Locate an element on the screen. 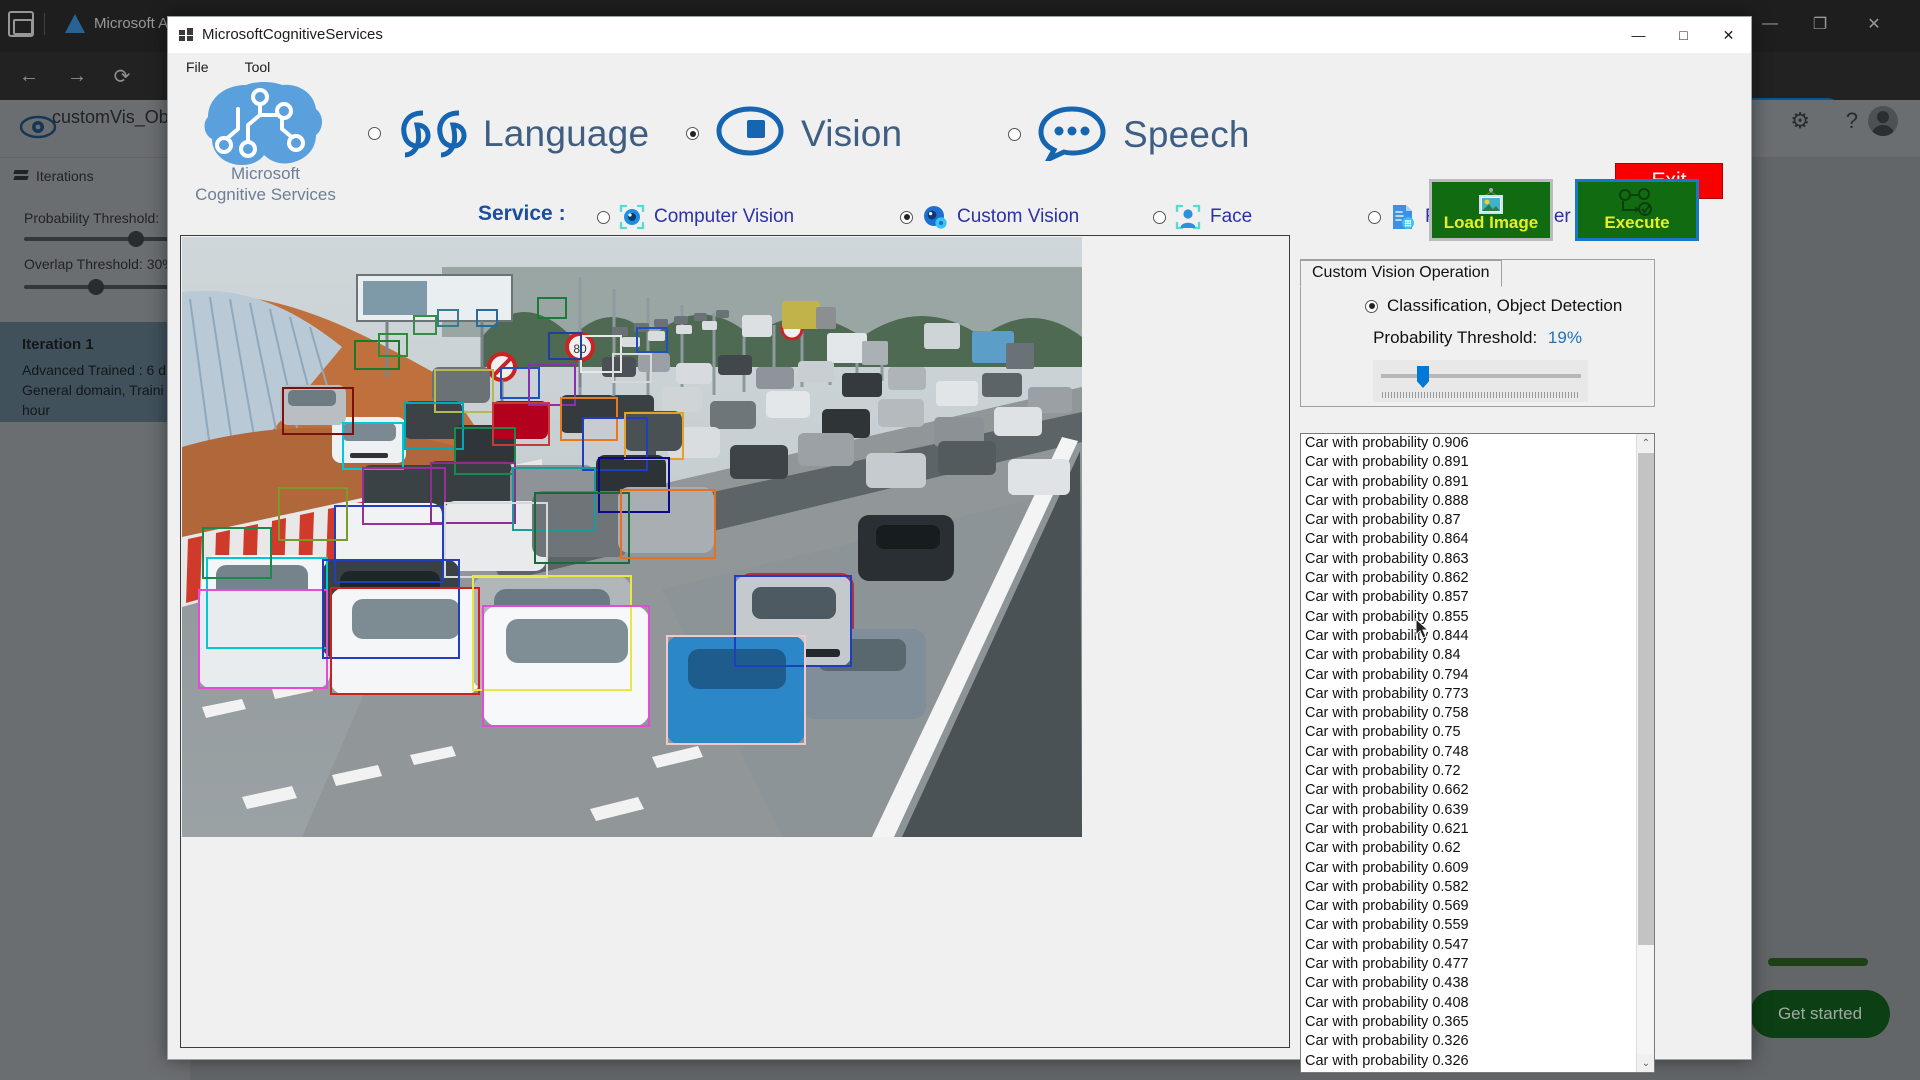  sidebar-section-iterations: Iterations is located at coordinates (54, 176).